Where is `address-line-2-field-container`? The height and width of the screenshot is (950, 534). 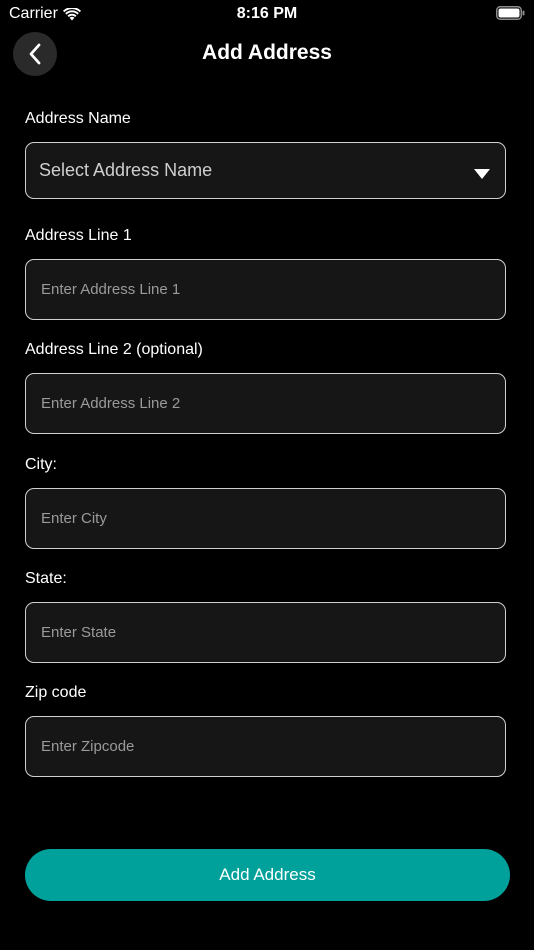 address-line-2-field-container is located at coordinates (265, 403).